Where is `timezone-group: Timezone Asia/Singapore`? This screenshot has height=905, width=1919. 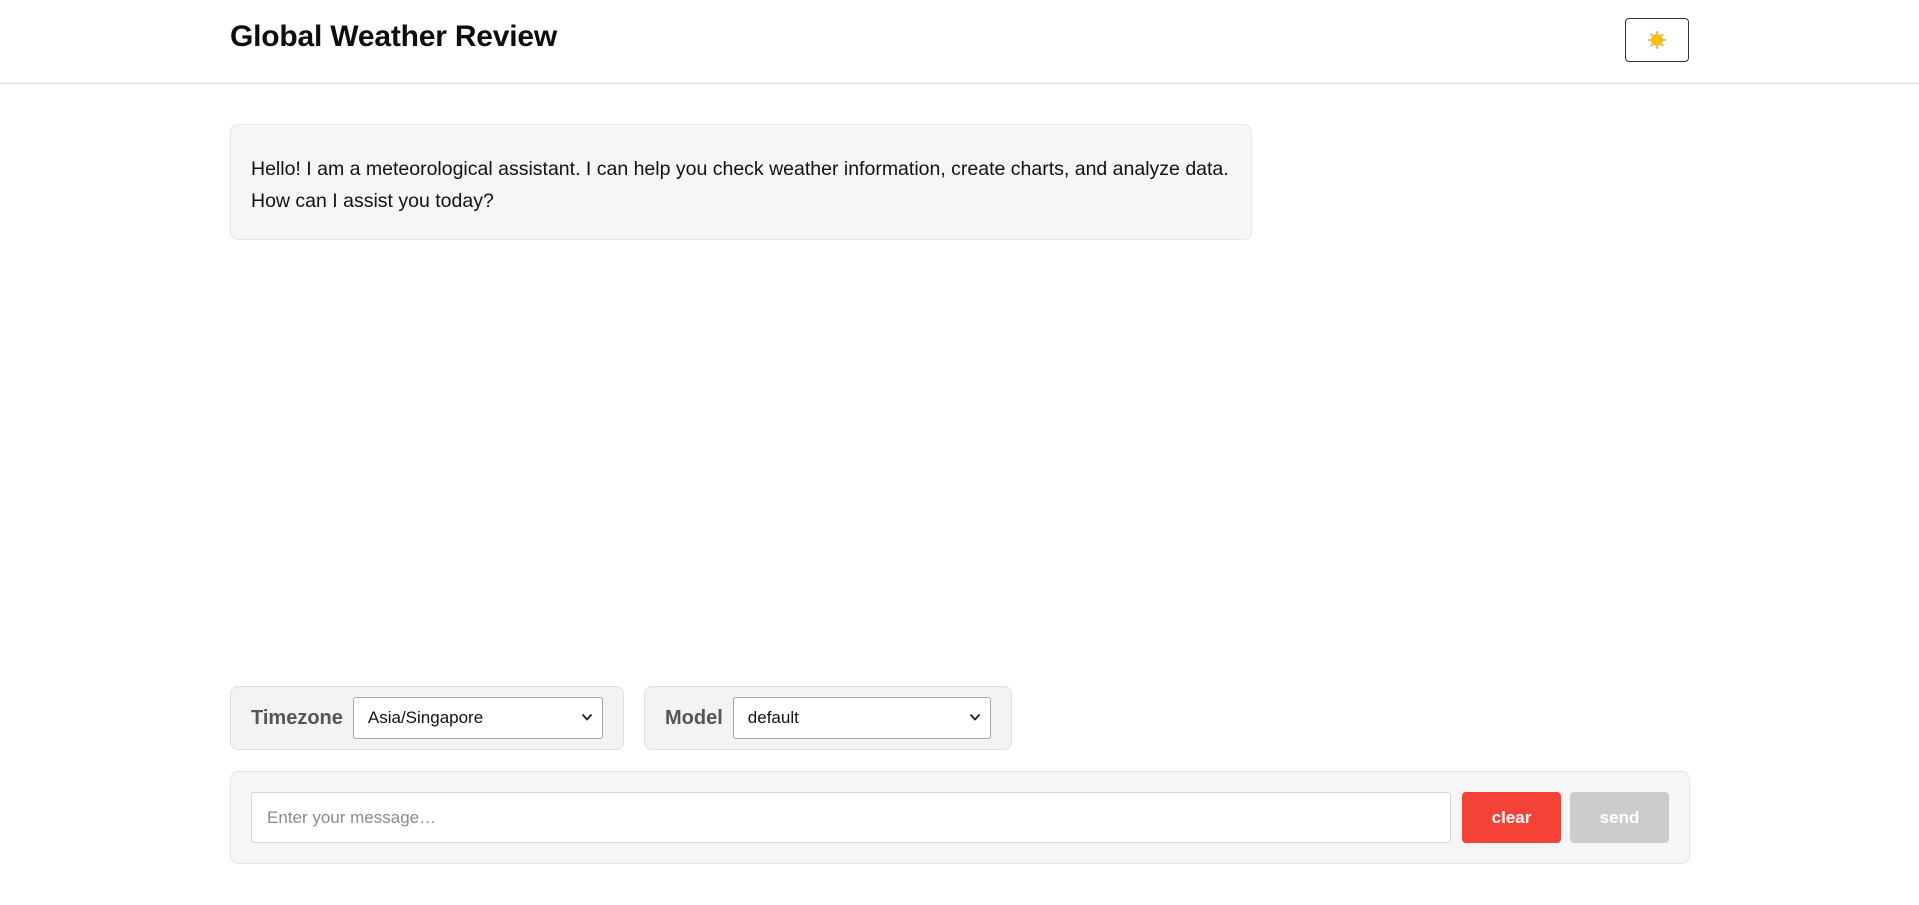
timezone-group: Timezone Asia/Singapore is located at coordinates (427, 718).